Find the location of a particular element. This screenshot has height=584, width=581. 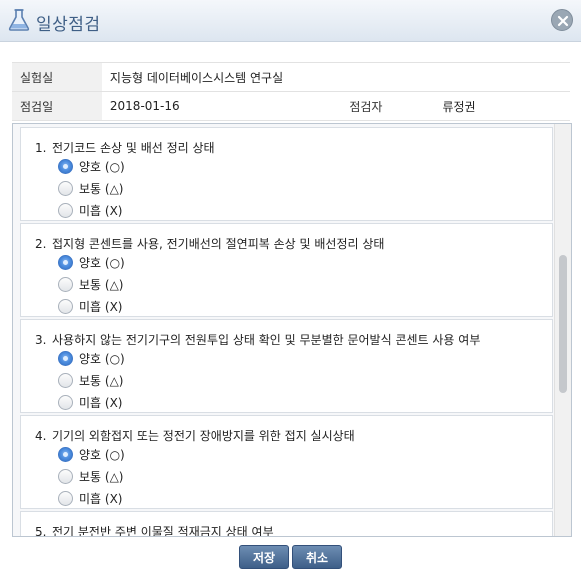

close-button is located at coordinates (562, 20).